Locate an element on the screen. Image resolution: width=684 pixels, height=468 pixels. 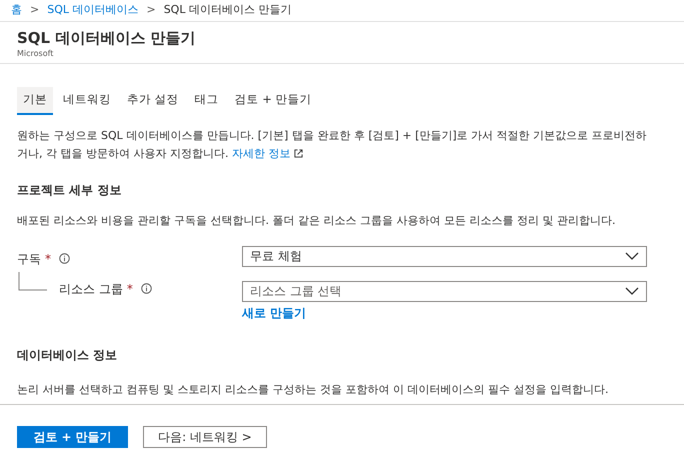
tab: 태그 is located at coordinates (206, 101).